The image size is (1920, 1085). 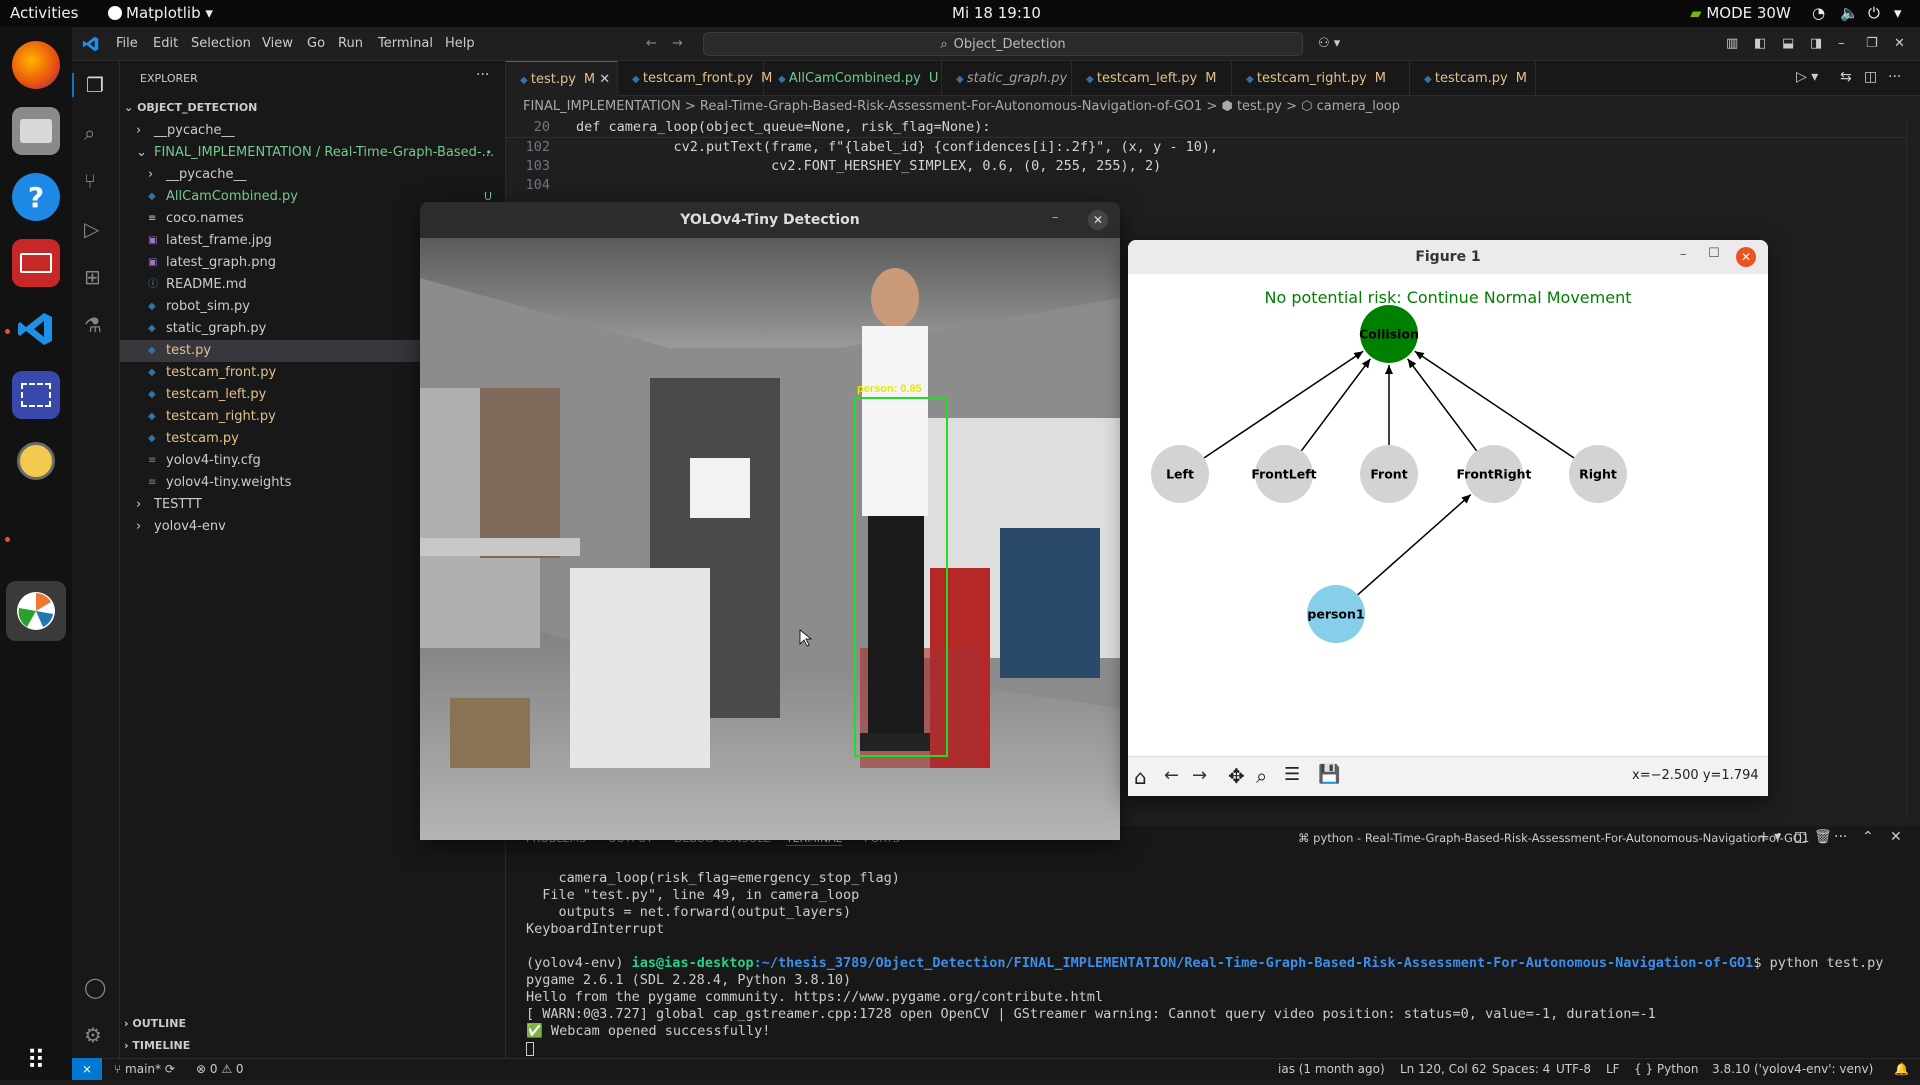 I want to click on encoding: UTF-8, so click(x=1573, y=1069).